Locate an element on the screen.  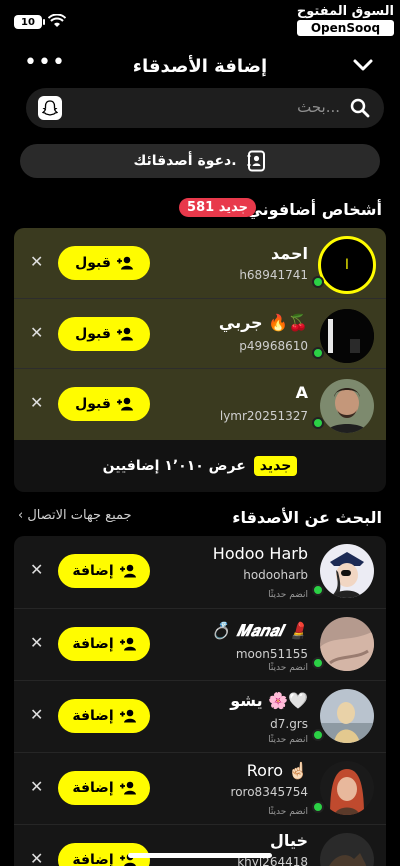
list-item: 💍 𝑴𝒂𝒏𝒂𝒍 💄 moon51155 انضم حديثًا إضافة ✕ is located at coordinates (200, 644).